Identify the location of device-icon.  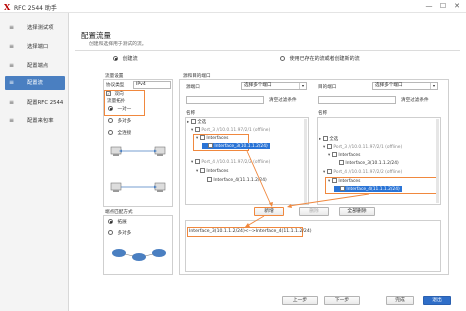
(116, 151).